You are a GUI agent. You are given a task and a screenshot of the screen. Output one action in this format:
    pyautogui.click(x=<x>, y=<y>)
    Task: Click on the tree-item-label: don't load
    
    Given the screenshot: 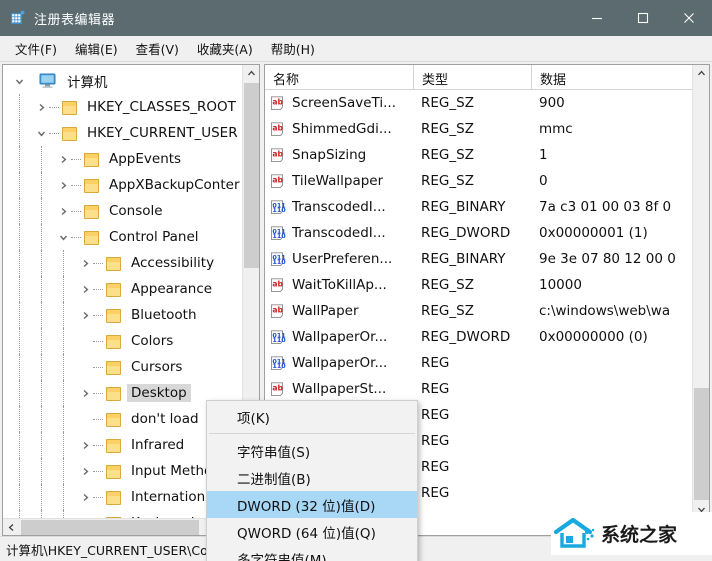 What is the action you would take?
    pyautogui.click(x=165, y=419)
    